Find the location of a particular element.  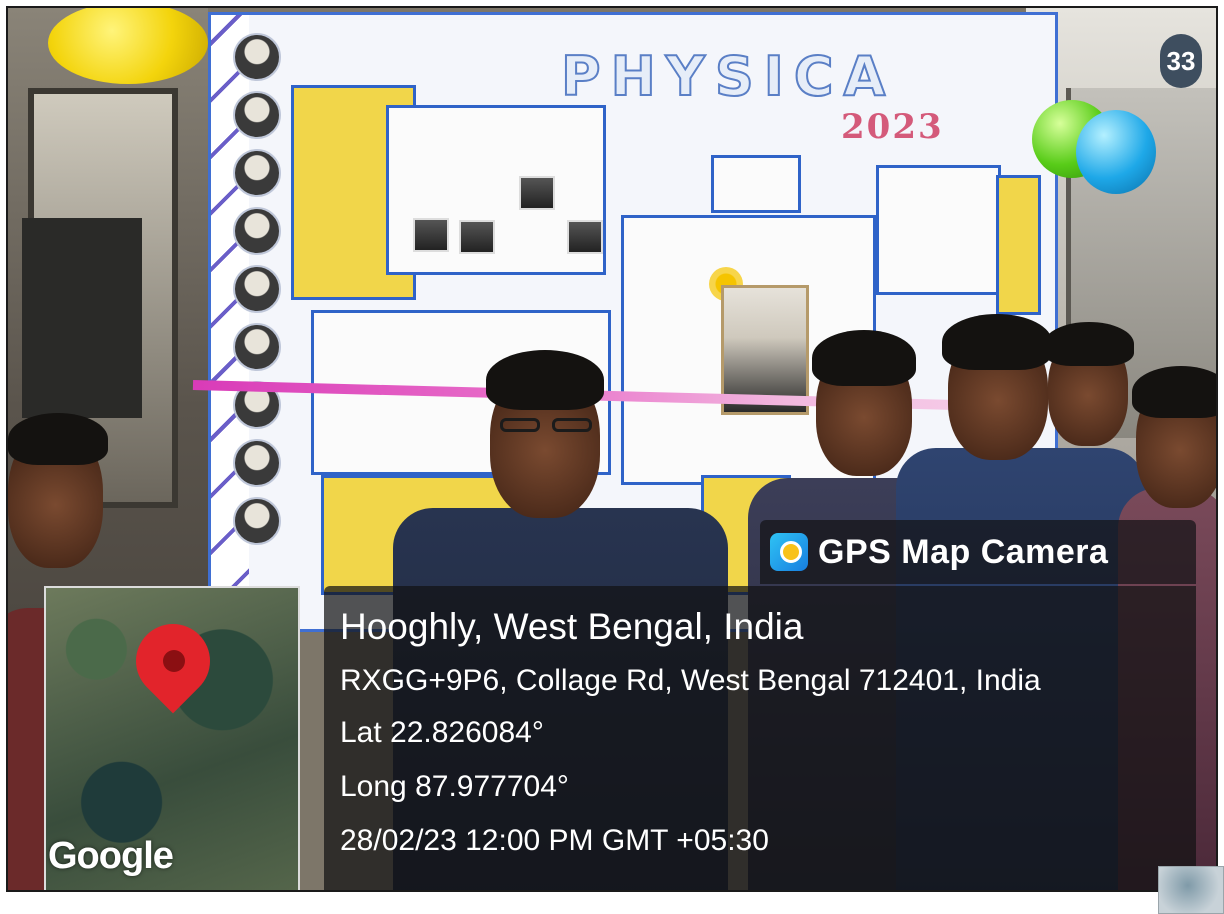

door-opening is located at coordinates (82, 318).